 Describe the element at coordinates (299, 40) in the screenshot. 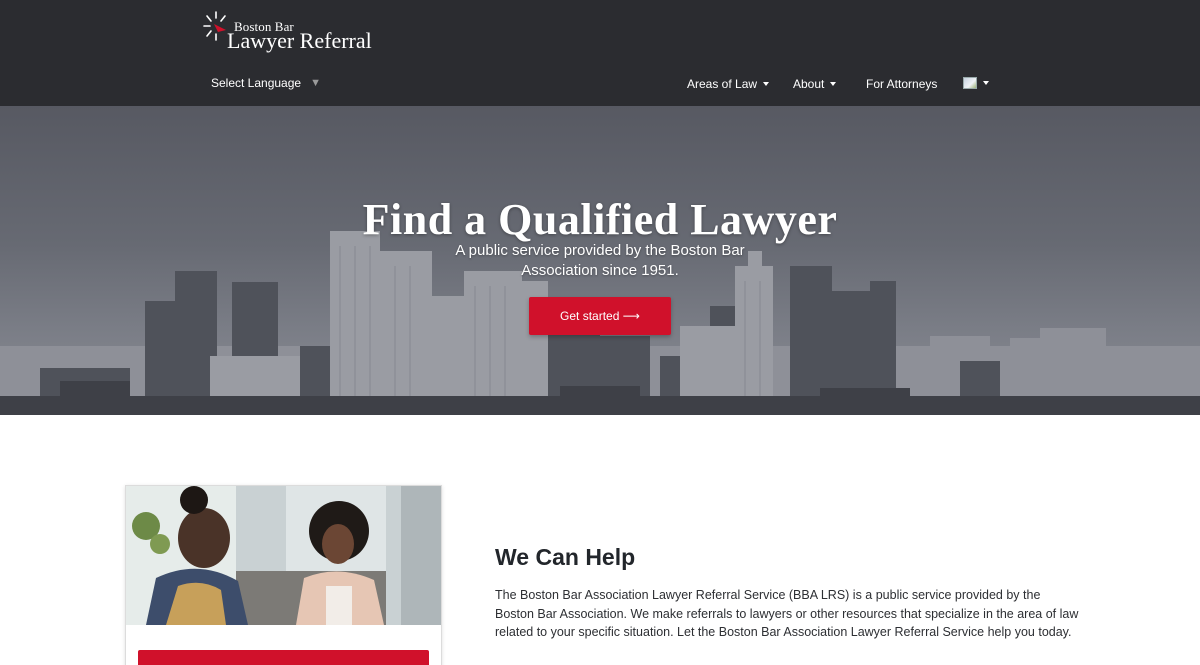

I see `logo-line-2: Lawyer Referral` at that location.